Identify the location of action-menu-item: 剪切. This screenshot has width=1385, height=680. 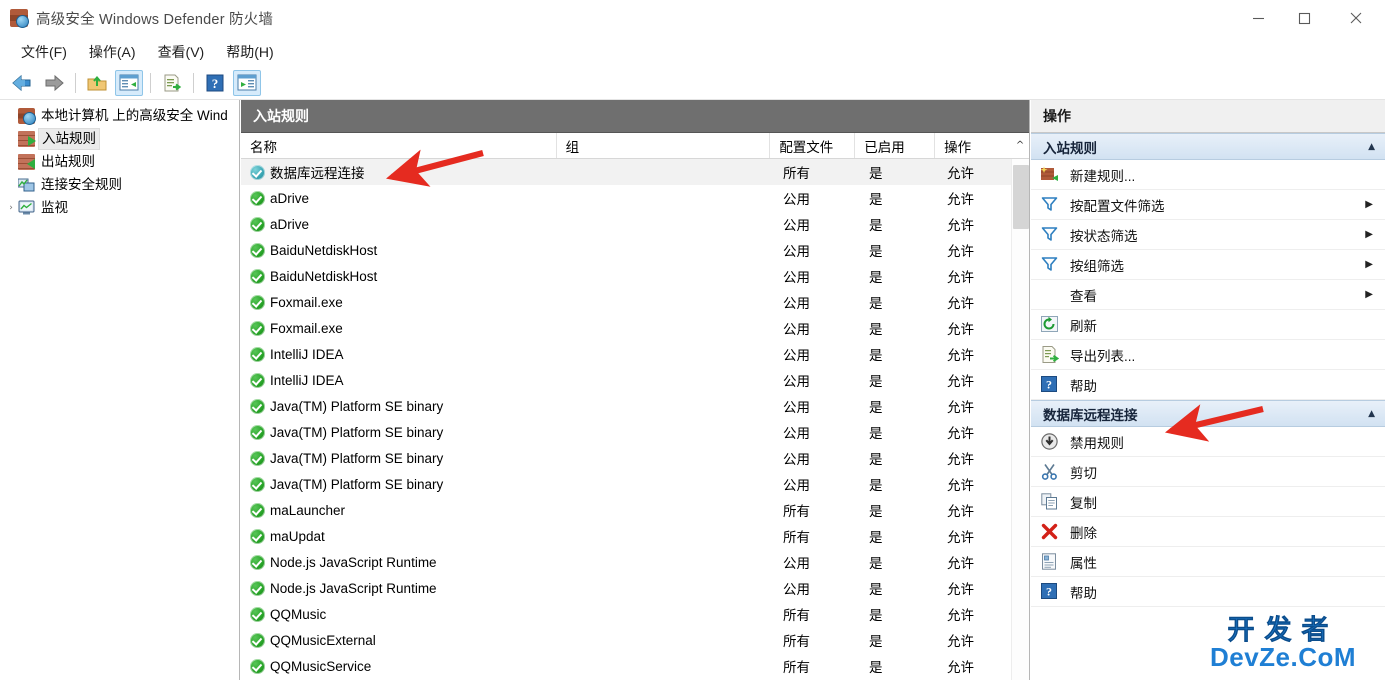
(1208, 472).